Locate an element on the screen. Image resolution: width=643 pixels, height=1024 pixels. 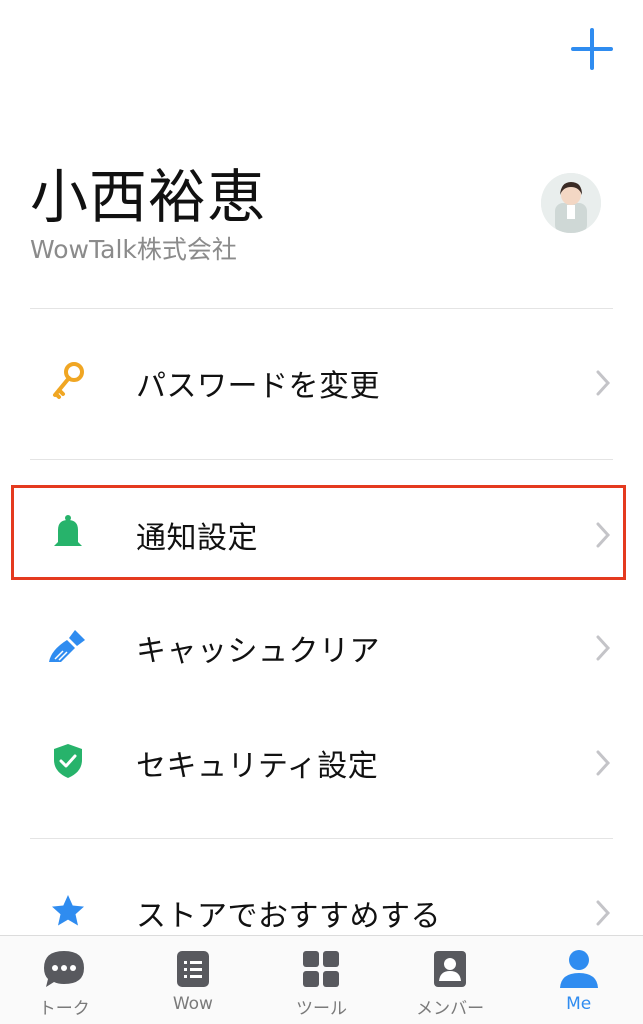
menu-item-clear-cache: キャッシュクリア is located at coordinates (321, 648).